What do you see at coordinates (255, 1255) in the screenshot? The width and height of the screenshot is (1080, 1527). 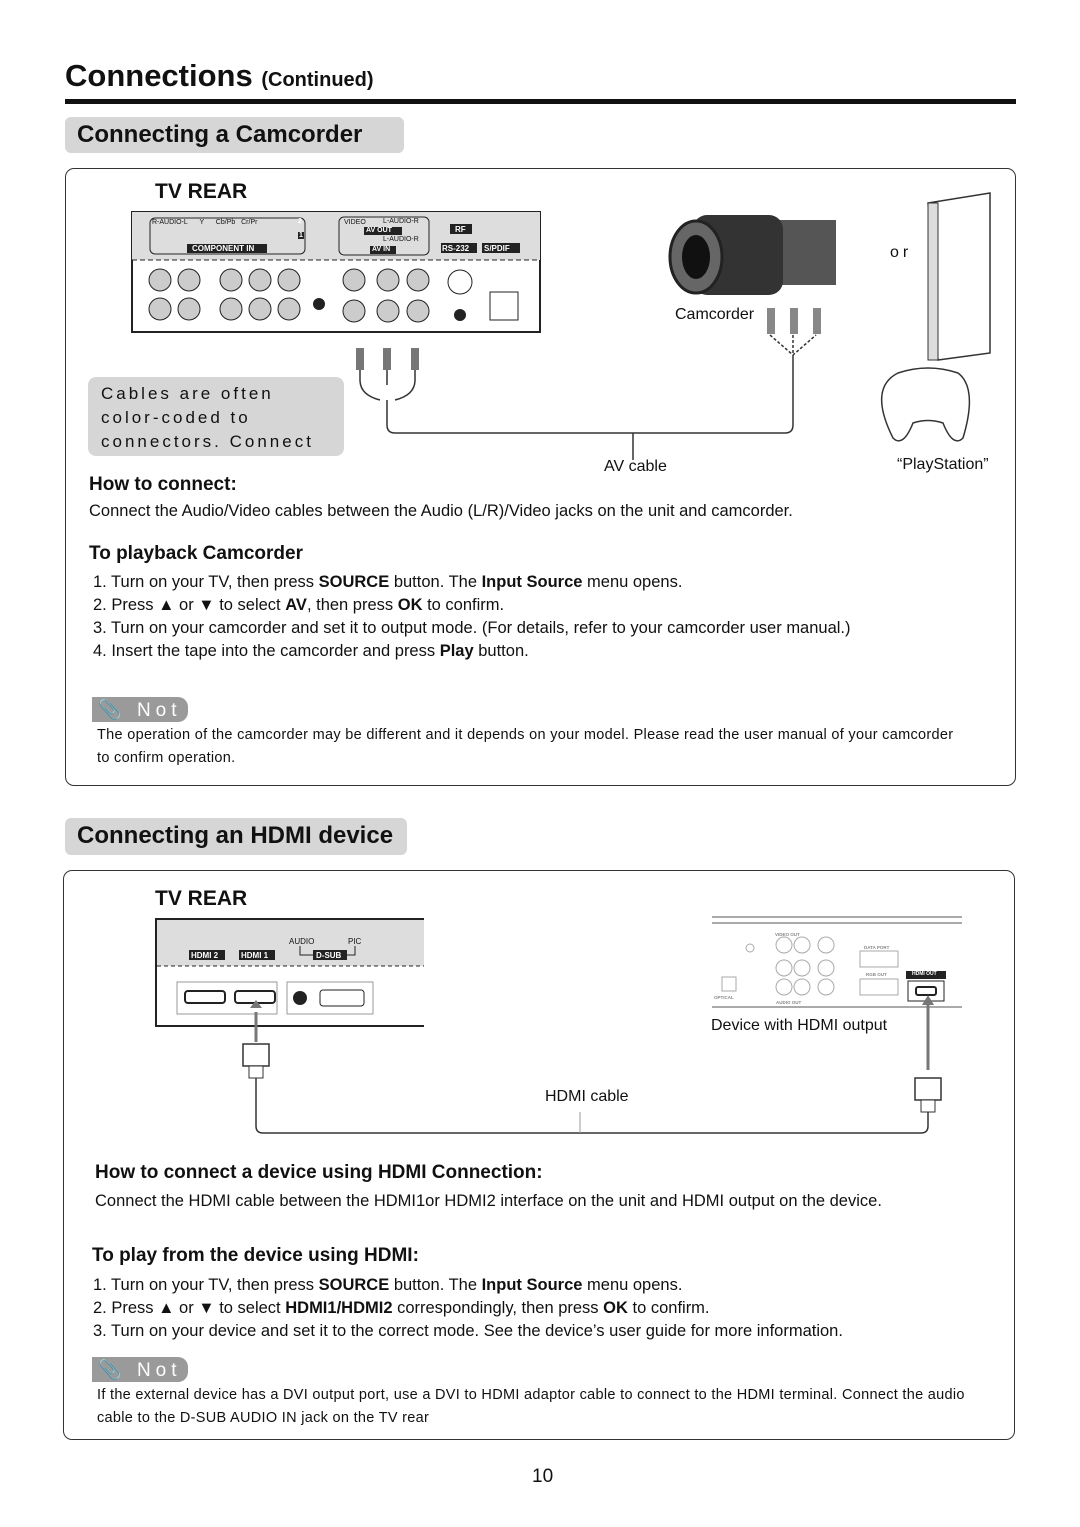 I see `hdmi-play-heading: To play from the device using HDMI:` at bounding box center [255, 1255].